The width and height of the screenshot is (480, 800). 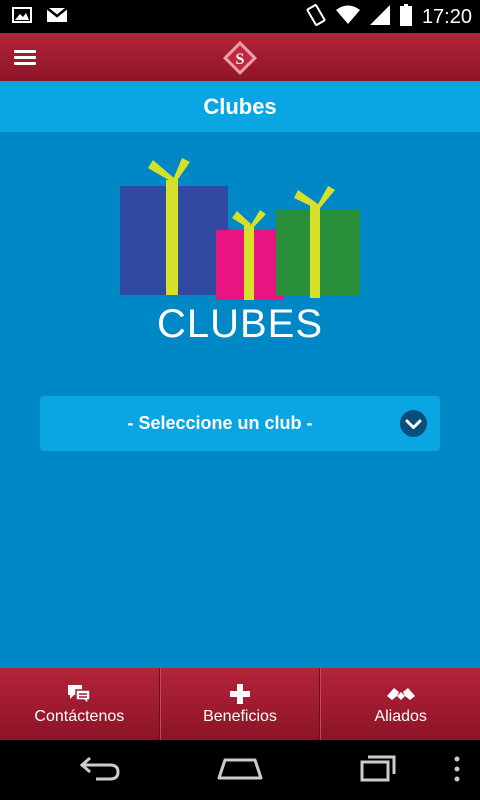 I want to click on club-select-value: - Seleccione un club -, so click(x=220, y=423).